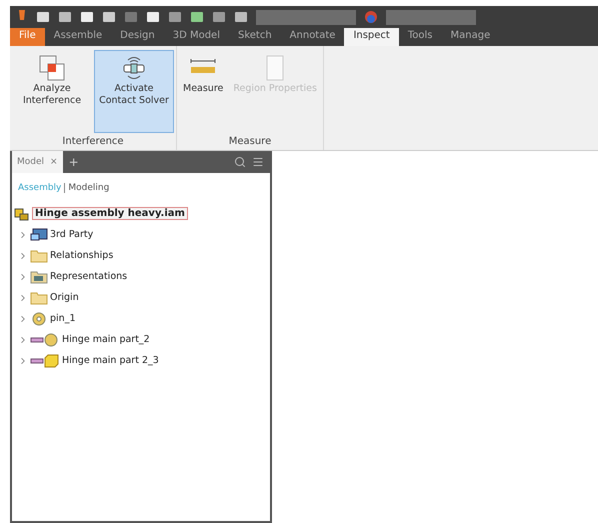 This screenshot has width=598, height=523. I want to click on ribbon-tab: Tools, so click(420, 37).